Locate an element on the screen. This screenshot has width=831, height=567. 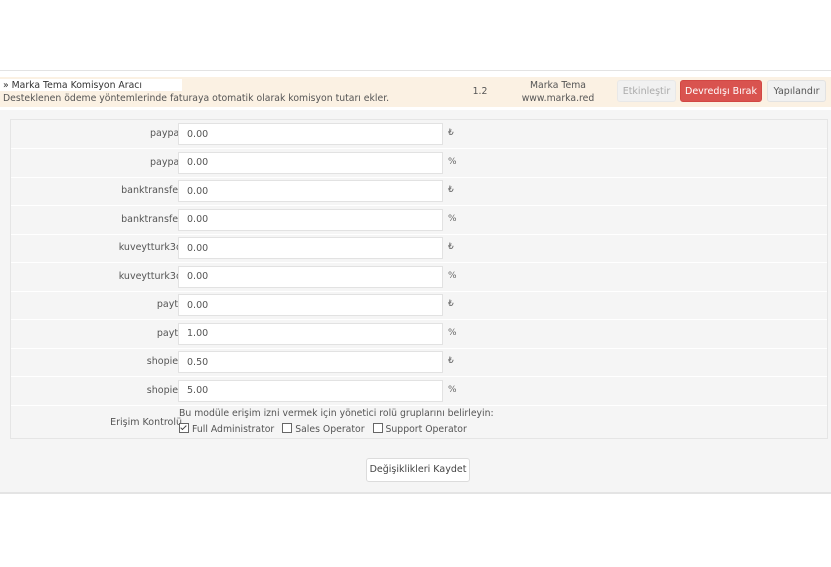
form-row: banktransfer ₺ is located at coordinates (419, 191).